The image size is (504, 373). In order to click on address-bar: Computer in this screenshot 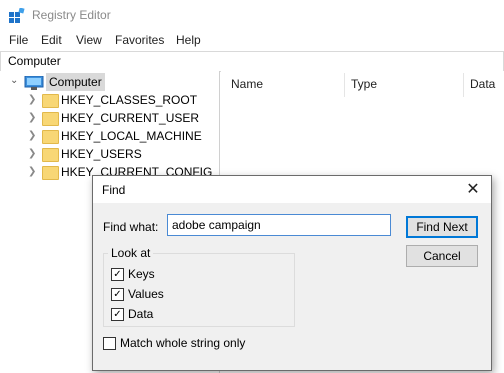, I will do `click(252, 61)`.